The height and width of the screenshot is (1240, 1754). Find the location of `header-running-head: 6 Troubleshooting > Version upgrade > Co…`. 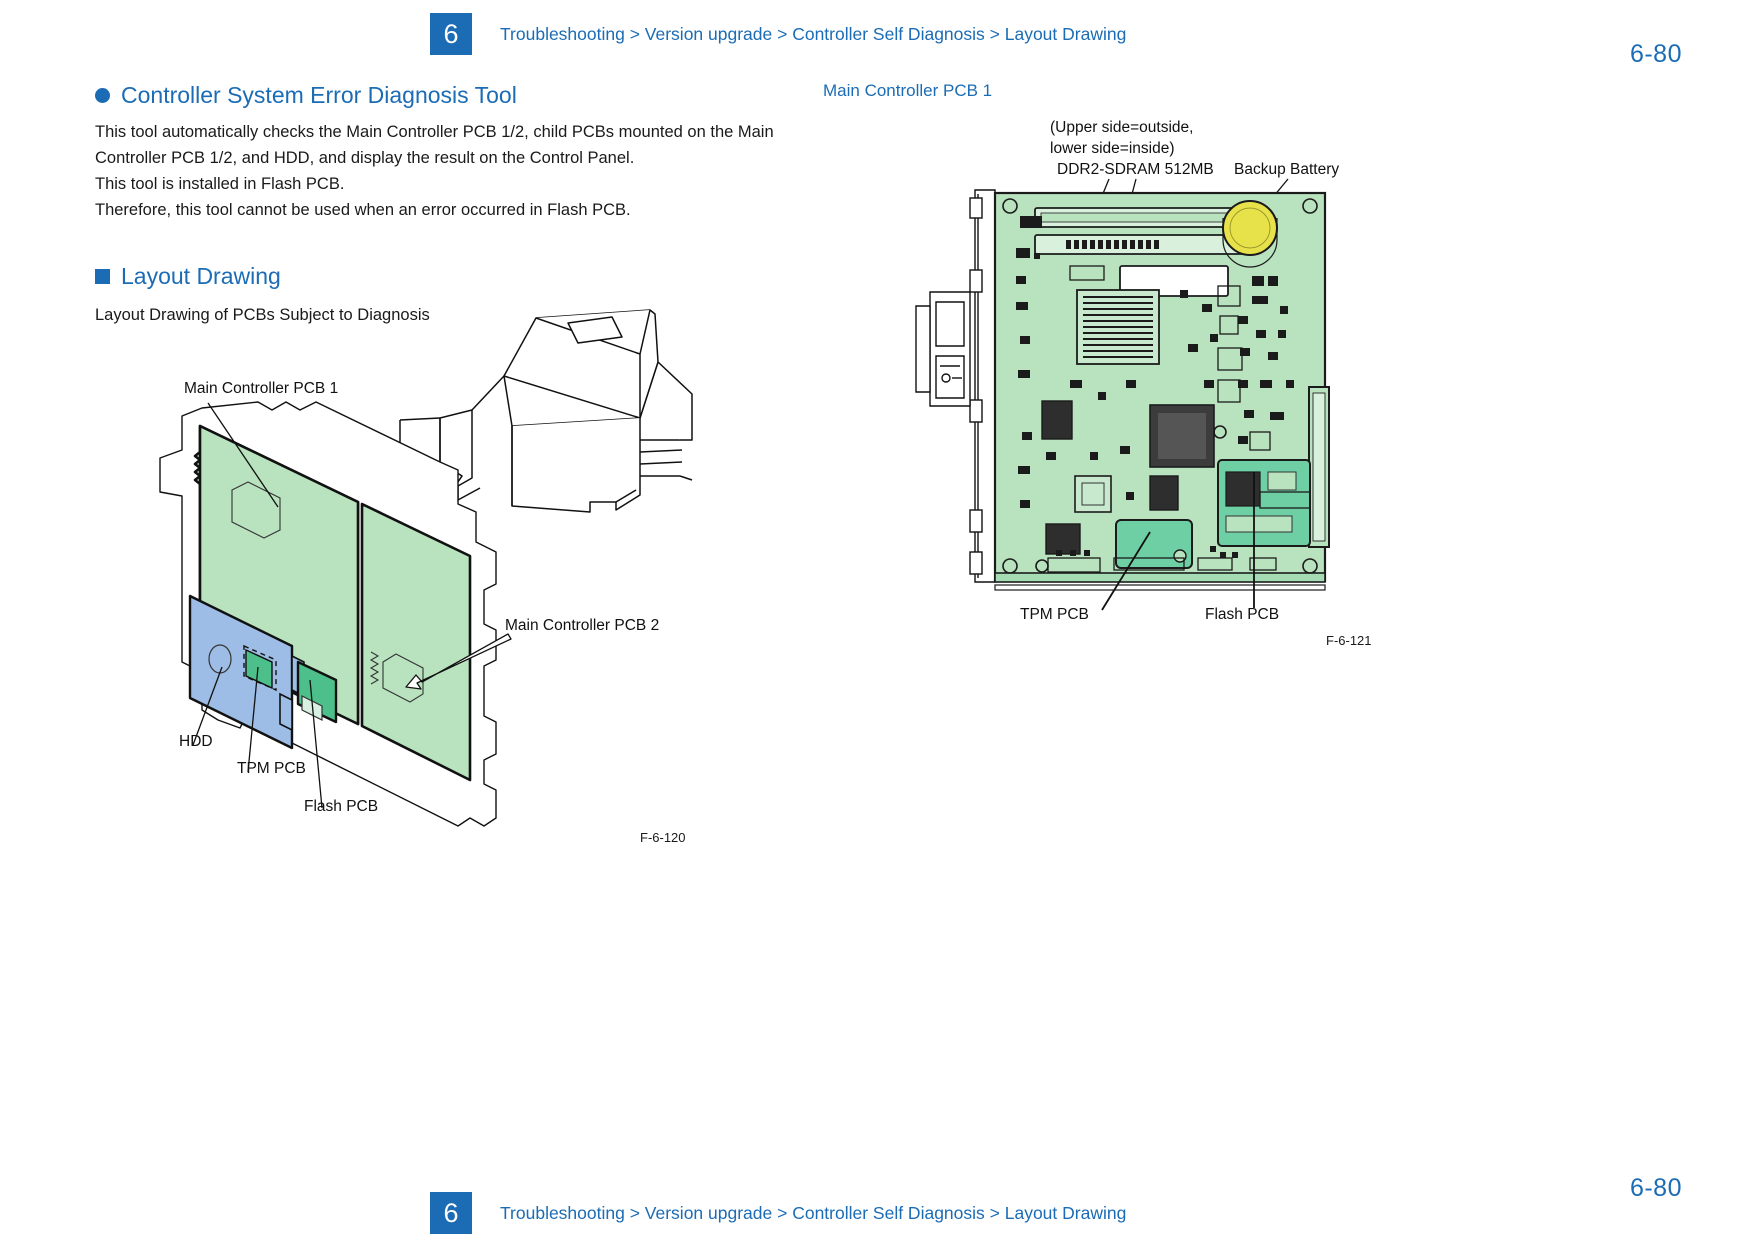

header-running-head: 6 Troubleshooting > Version upgrade > Co… is located at coordinates (778, 34).